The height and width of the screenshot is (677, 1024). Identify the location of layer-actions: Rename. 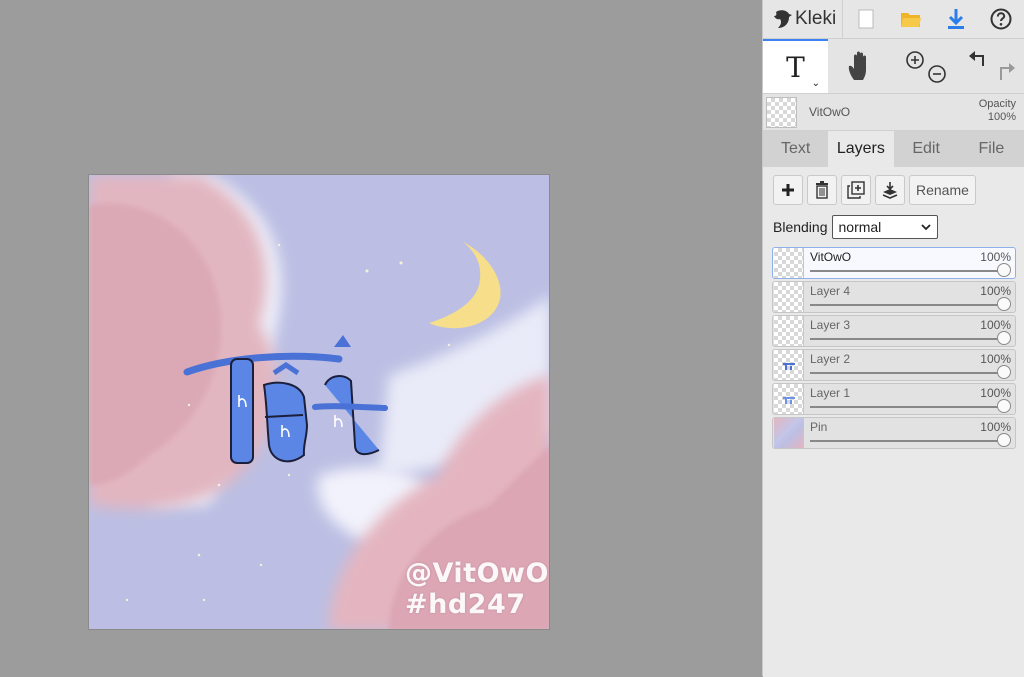
(898, 190).